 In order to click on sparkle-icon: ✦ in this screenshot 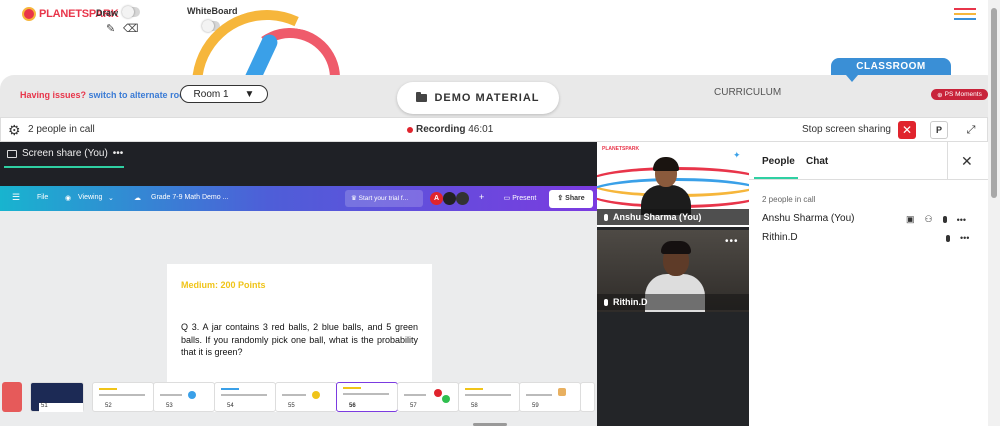, I will do `click(737, 155)`.